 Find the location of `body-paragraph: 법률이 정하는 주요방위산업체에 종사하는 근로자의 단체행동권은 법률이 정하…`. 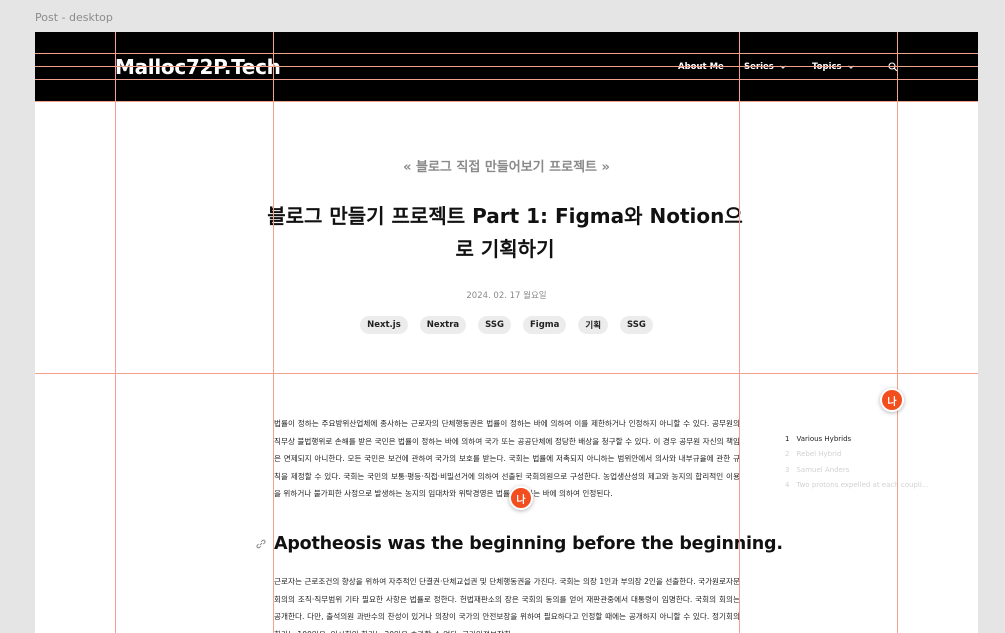

body-paragraph: 법률이 정하는 주요방위산업체에 종사하는 근로자의 단체행동권은 법률이 정하… is located at coordinates (507, 458).